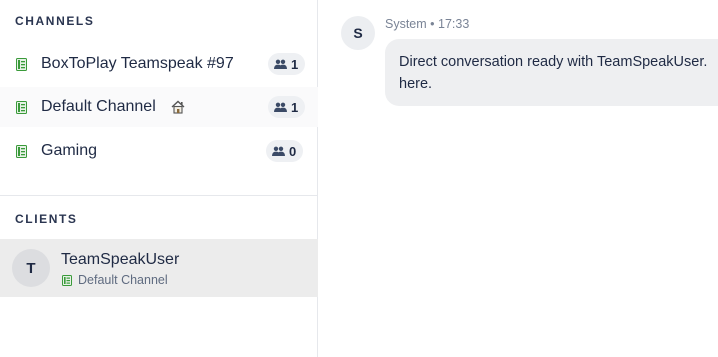  Describe the element at coordinates (137, 63) in the screenshot. I see `channel-label: BoxToPlay Teamspeak #97` at that location.